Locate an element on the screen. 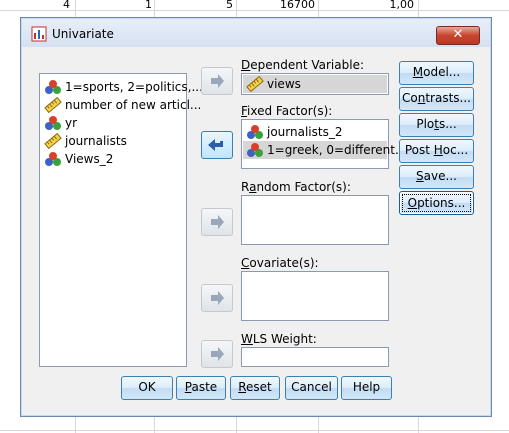 This screenshot has width=509, height=433. random-factors-label: Random Factor(s): is located at coordinates (296, 187).